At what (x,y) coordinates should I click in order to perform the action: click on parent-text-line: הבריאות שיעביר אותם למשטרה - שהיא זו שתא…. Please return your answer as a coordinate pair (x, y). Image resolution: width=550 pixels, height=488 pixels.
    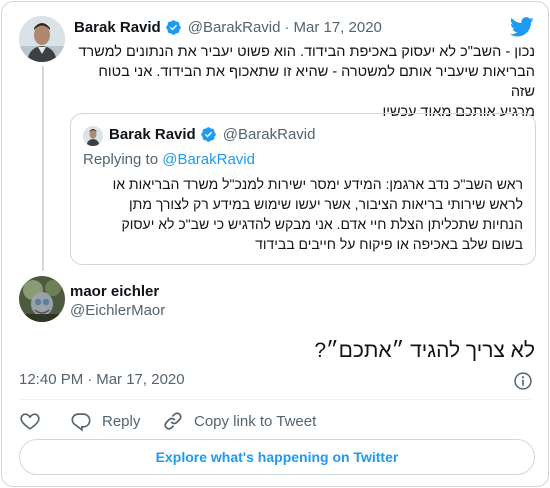
    Looking at the image, I should click on (316, 82).